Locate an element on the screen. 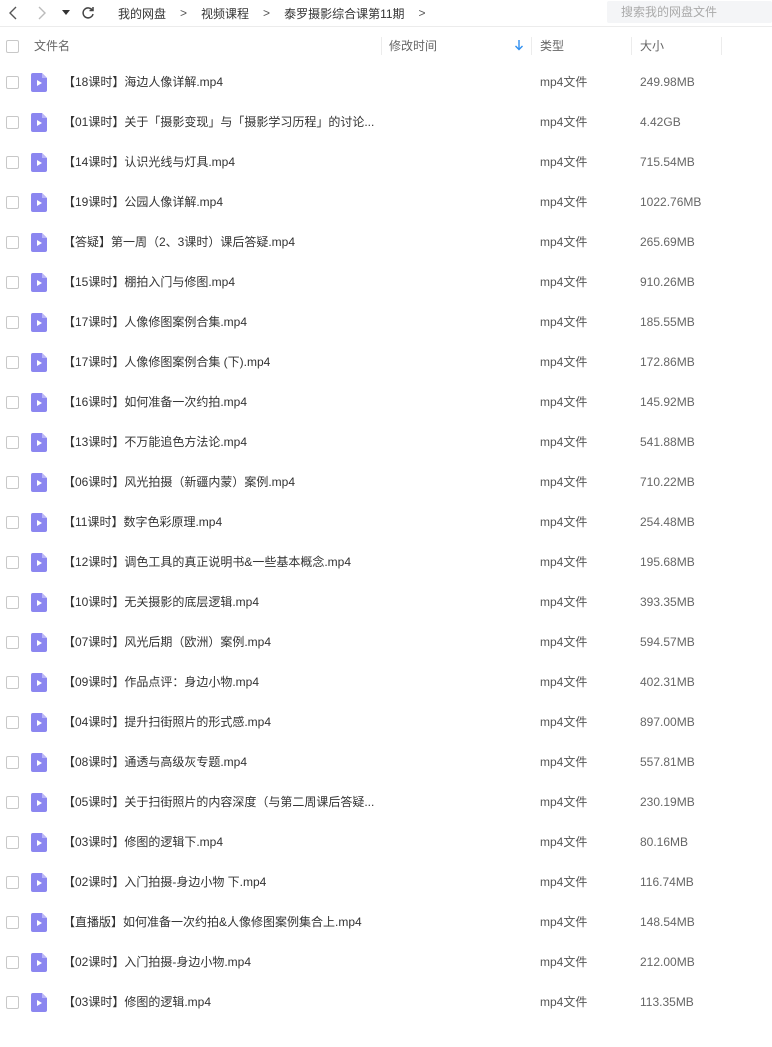 The width and height of the screenshot is (772, 1047). file-row: 【02课时】入门拍摄-身边小物 下.mp4 mp4文件 116.74MB is located at coordinates (386, 882).